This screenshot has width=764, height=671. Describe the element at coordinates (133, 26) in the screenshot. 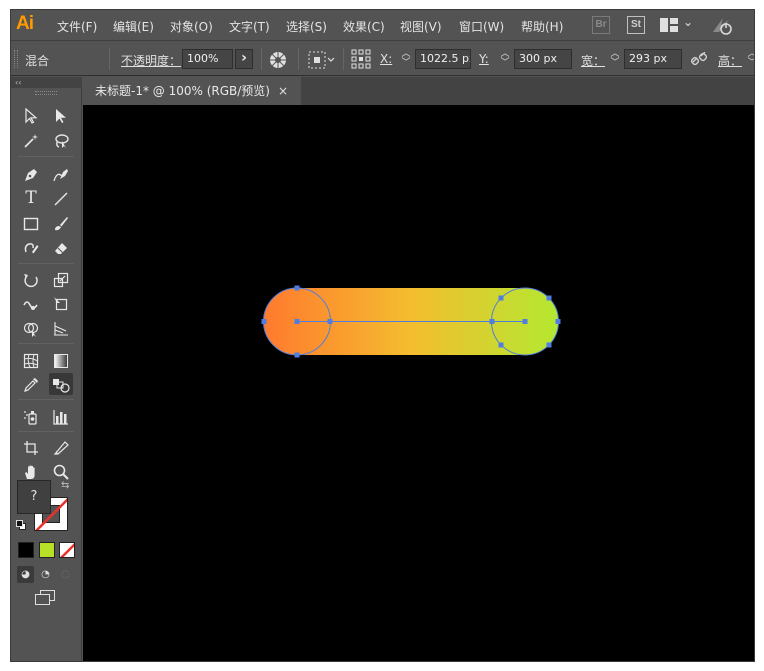

I see `menu-edit: 编辑(E)` at that location.